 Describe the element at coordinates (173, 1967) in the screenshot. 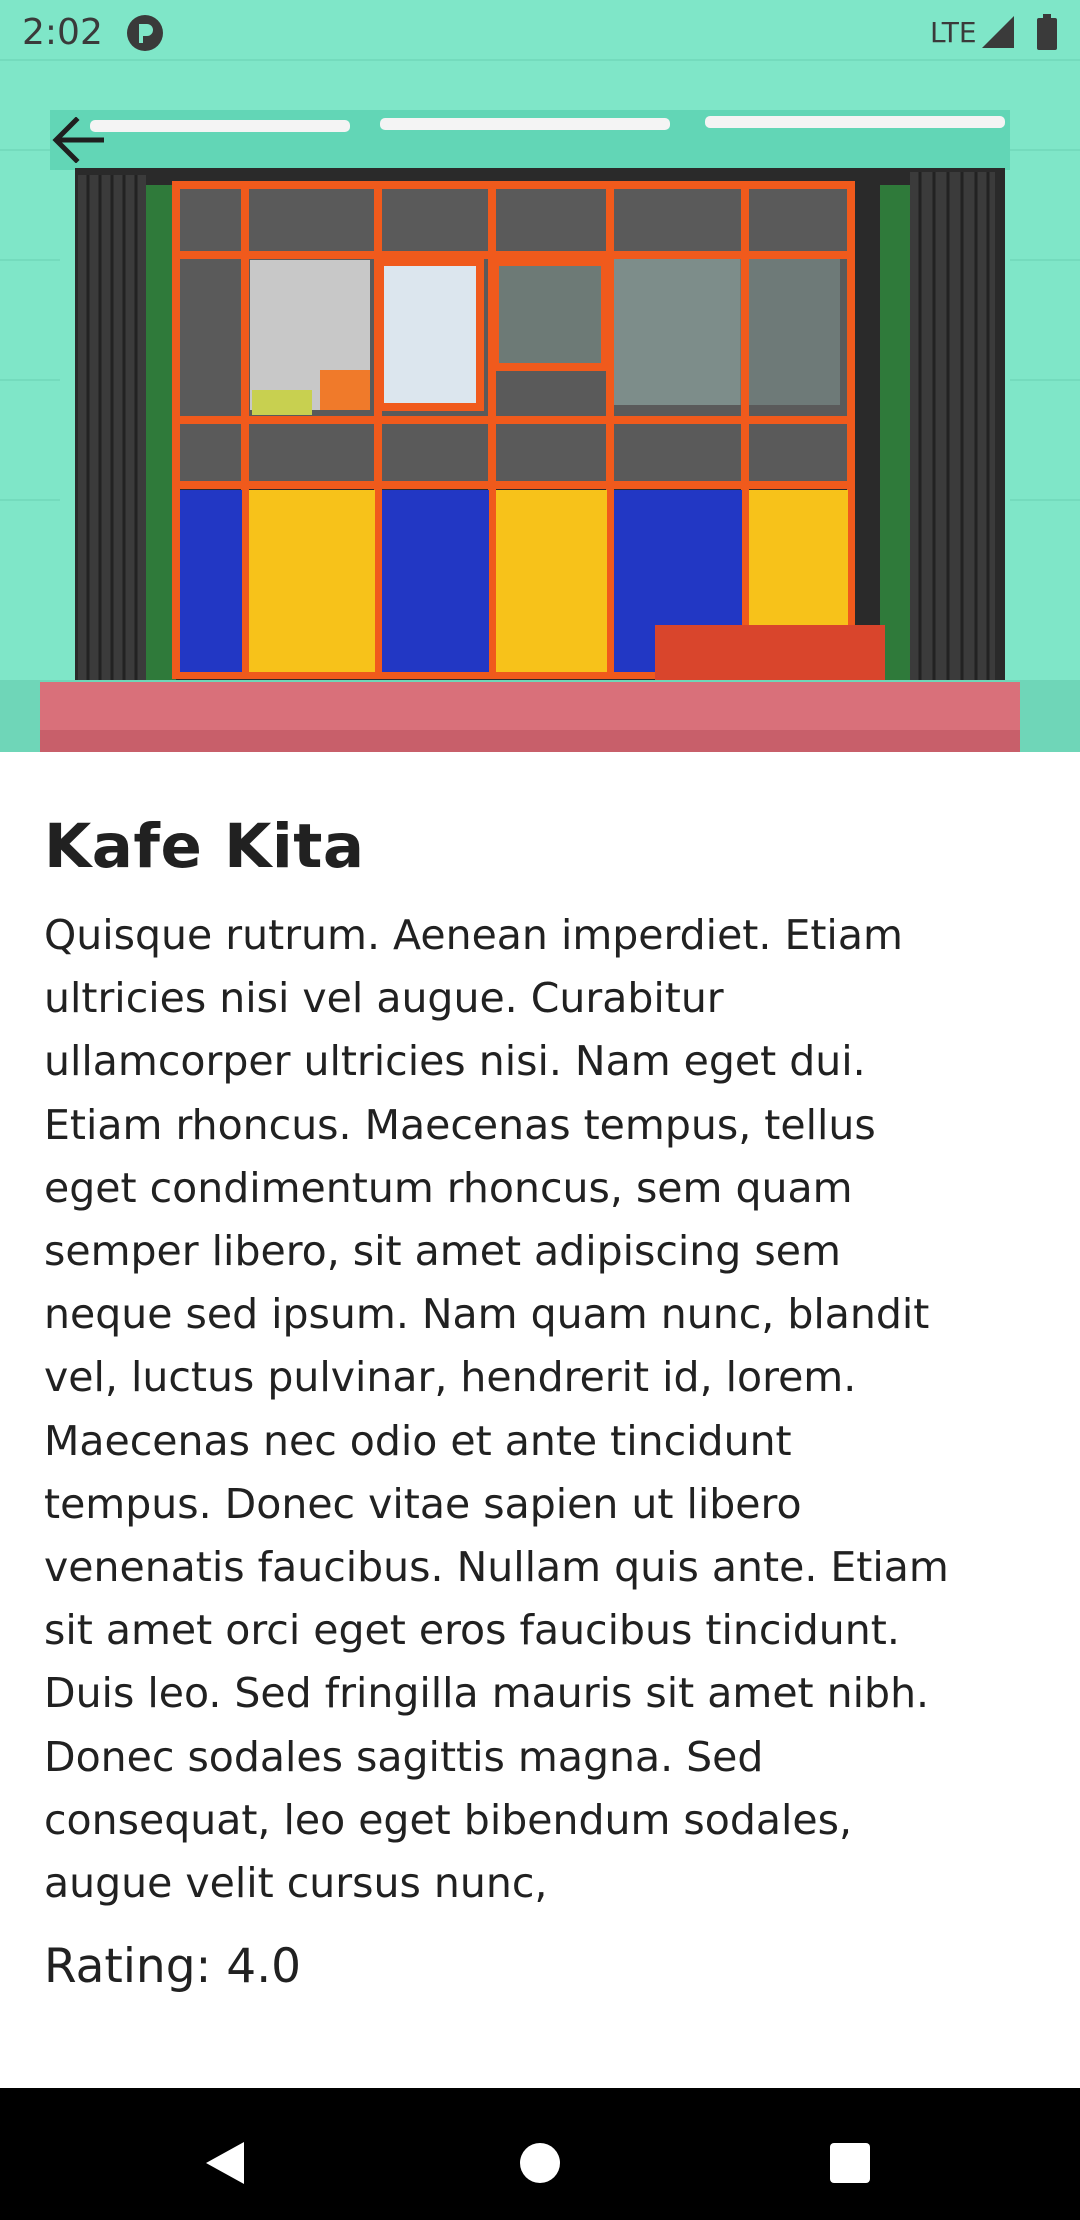

I see `place-rating: Rating: 4.0` at that location.